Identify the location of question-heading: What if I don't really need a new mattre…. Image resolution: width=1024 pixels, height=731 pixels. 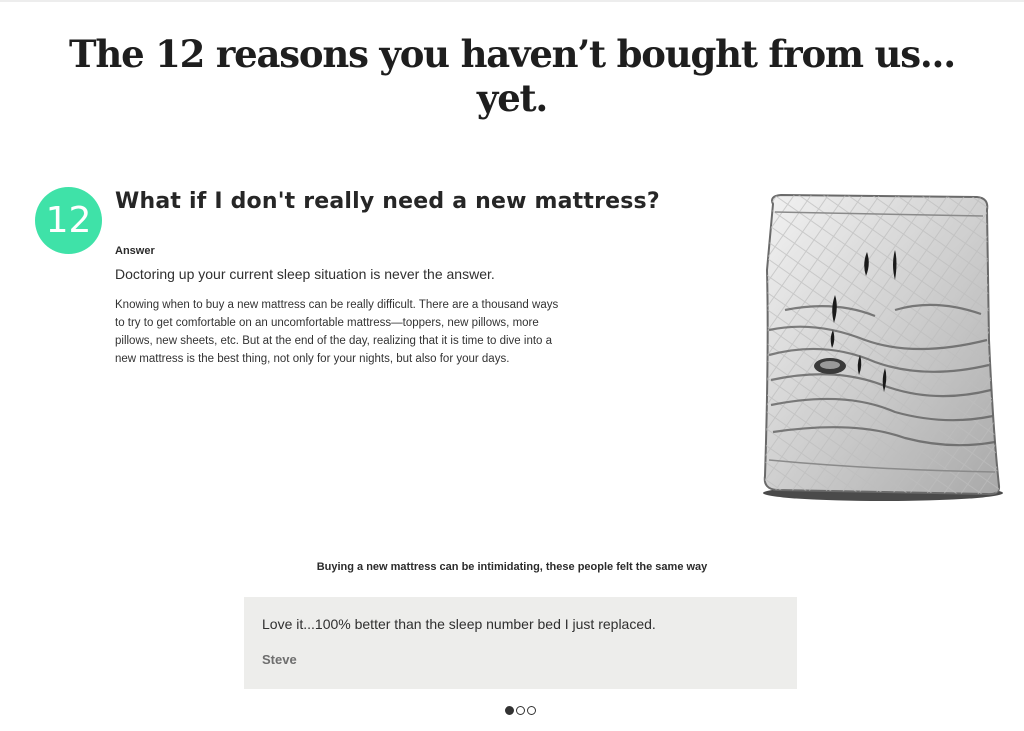
(387, 201).